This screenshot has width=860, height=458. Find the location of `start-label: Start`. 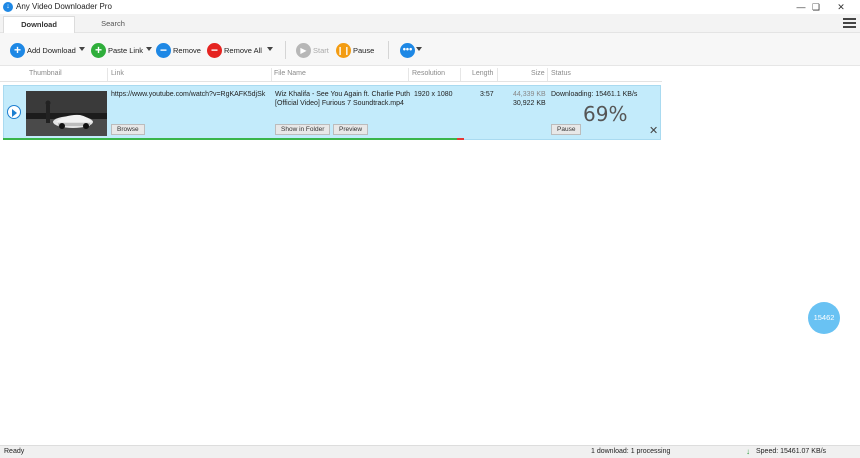

start-label: Start is located at coordinates (321, 50).